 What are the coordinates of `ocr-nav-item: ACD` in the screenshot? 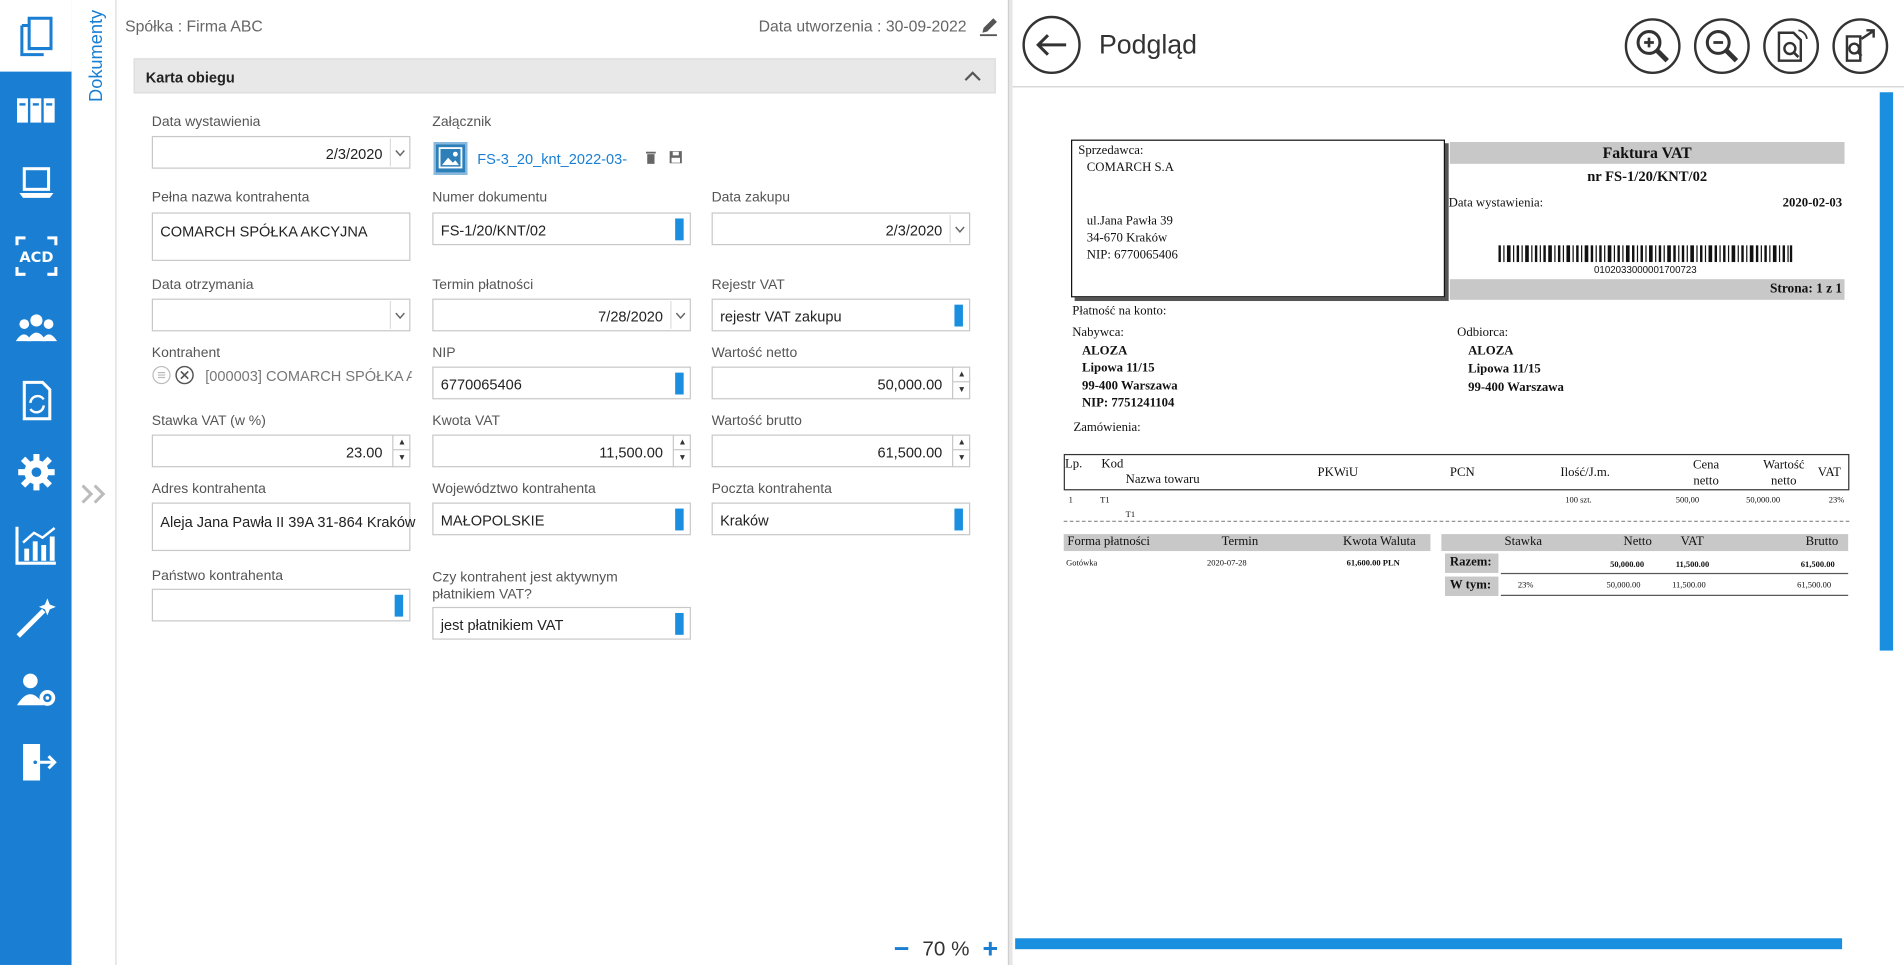 It's located at (36, 256).